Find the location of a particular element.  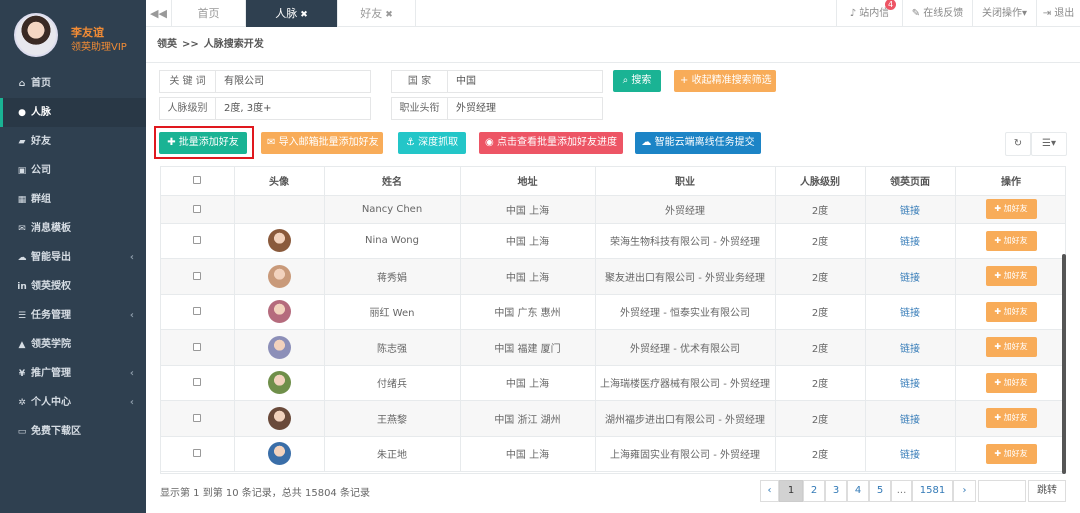

page-button: 5 is located at coordinates (880, 491).